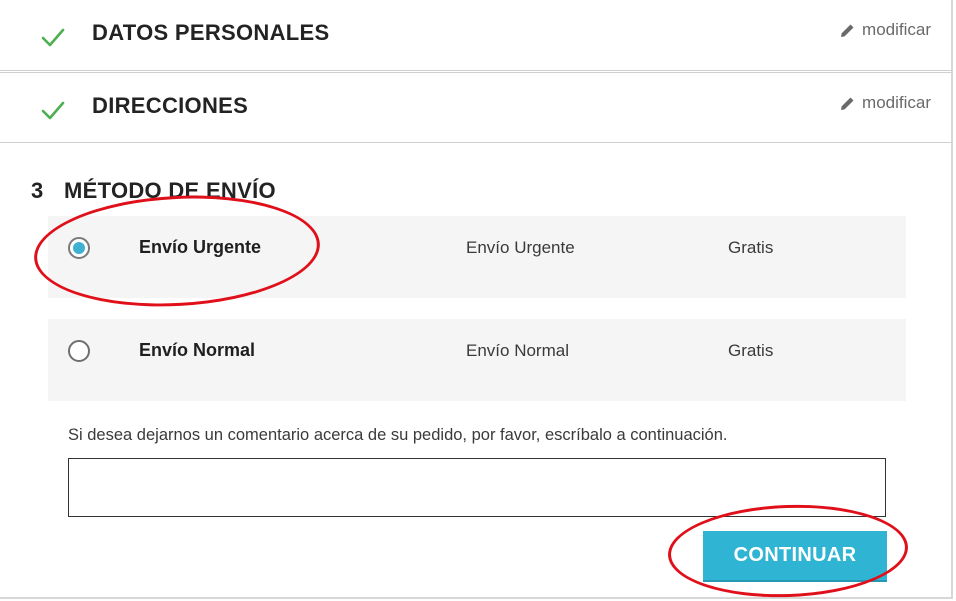  I want to click on step-personal-data: DATOS PERSONALES modificar, so click(476, 35).